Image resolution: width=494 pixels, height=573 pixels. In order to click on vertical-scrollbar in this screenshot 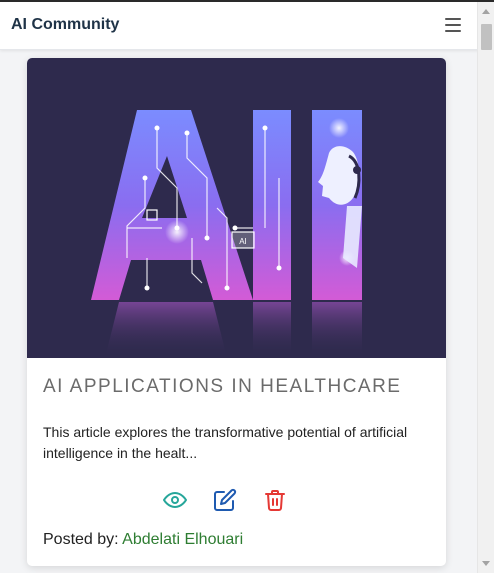, I will do `click(485, 287)`.